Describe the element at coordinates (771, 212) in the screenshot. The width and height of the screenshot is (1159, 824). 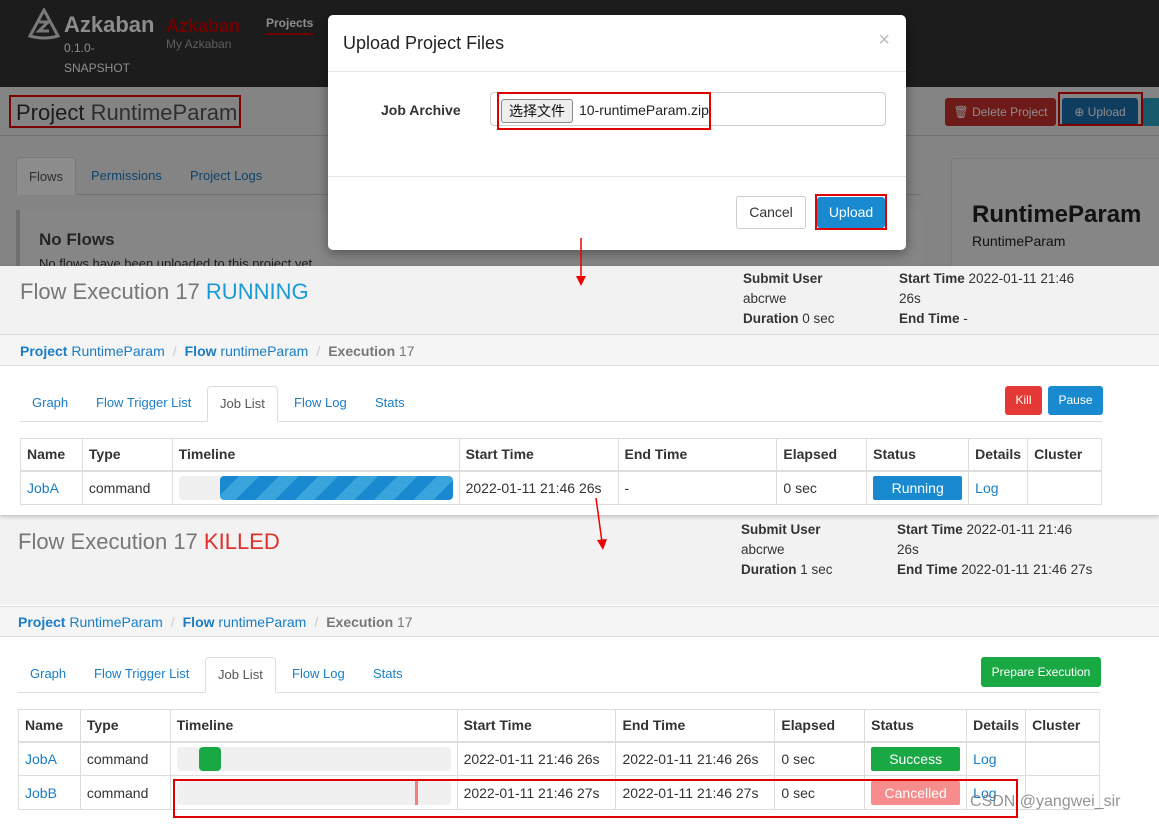
I see `cancel-button: Cancel` at that location.